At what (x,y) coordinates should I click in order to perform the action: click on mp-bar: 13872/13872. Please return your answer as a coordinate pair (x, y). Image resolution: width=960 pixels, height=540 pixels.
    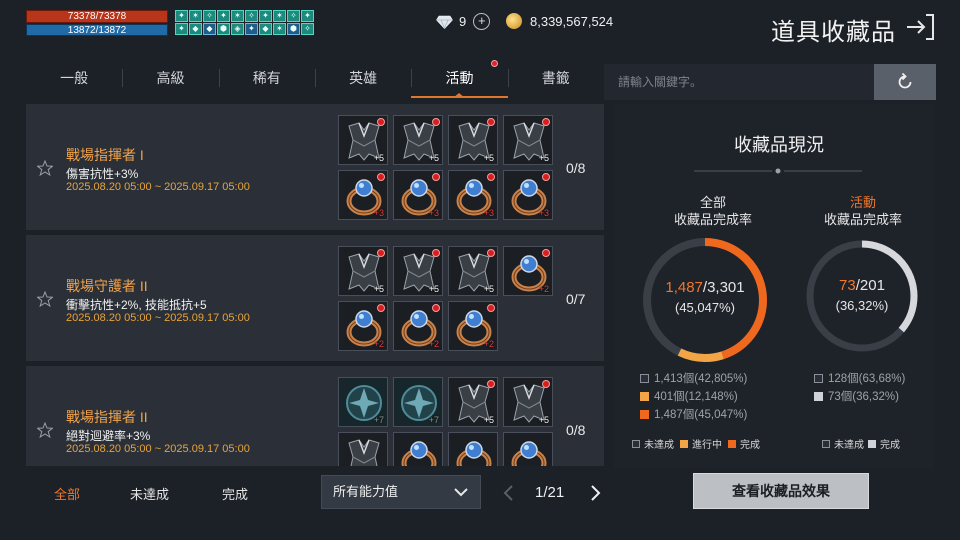
    Looking at the image, I should click on (97, 30).